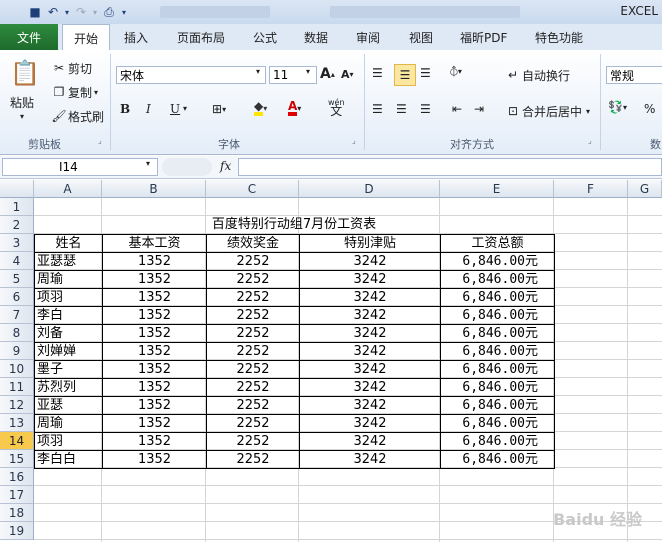 This screenshot has height=542, width=662. What do you see at coordinates (68, 459) in the screenshot?
I see `name-cell: 李白白` at bounding box center [68, 459].